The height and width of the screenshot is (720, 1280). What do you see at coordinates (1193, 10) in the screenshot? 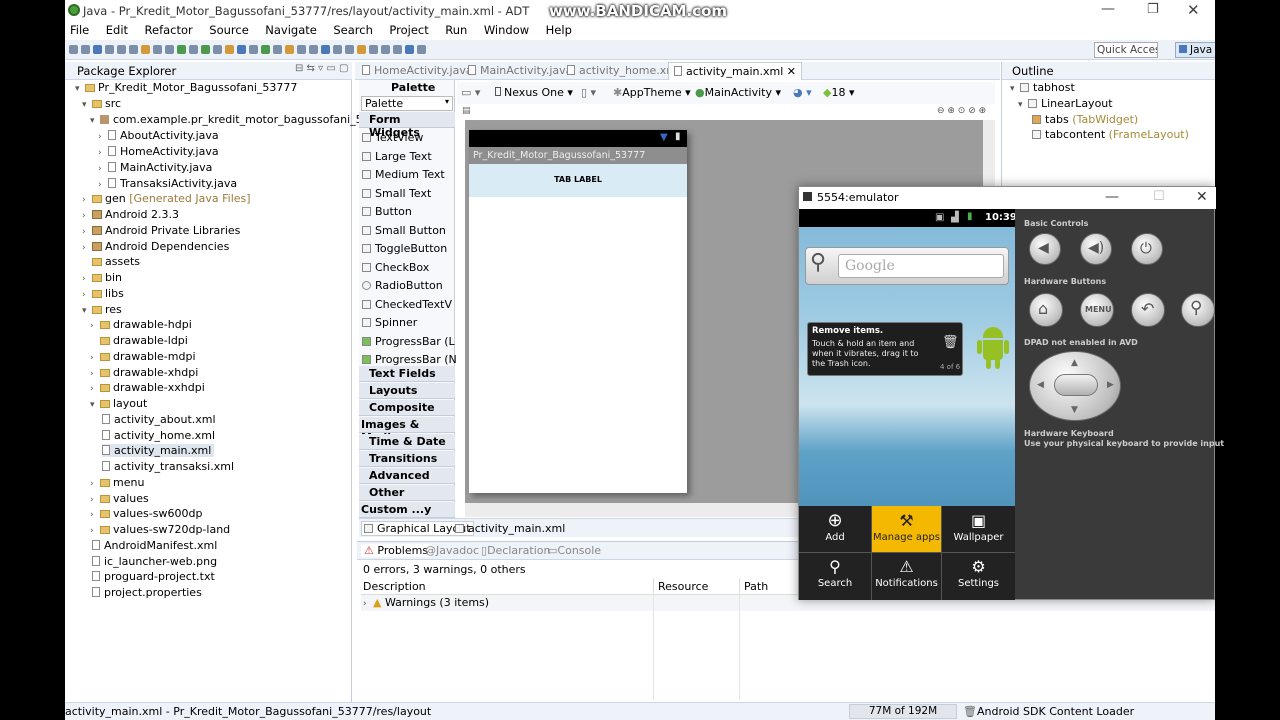
I see `close-button: ✕` at bounding box center [1193, 10].